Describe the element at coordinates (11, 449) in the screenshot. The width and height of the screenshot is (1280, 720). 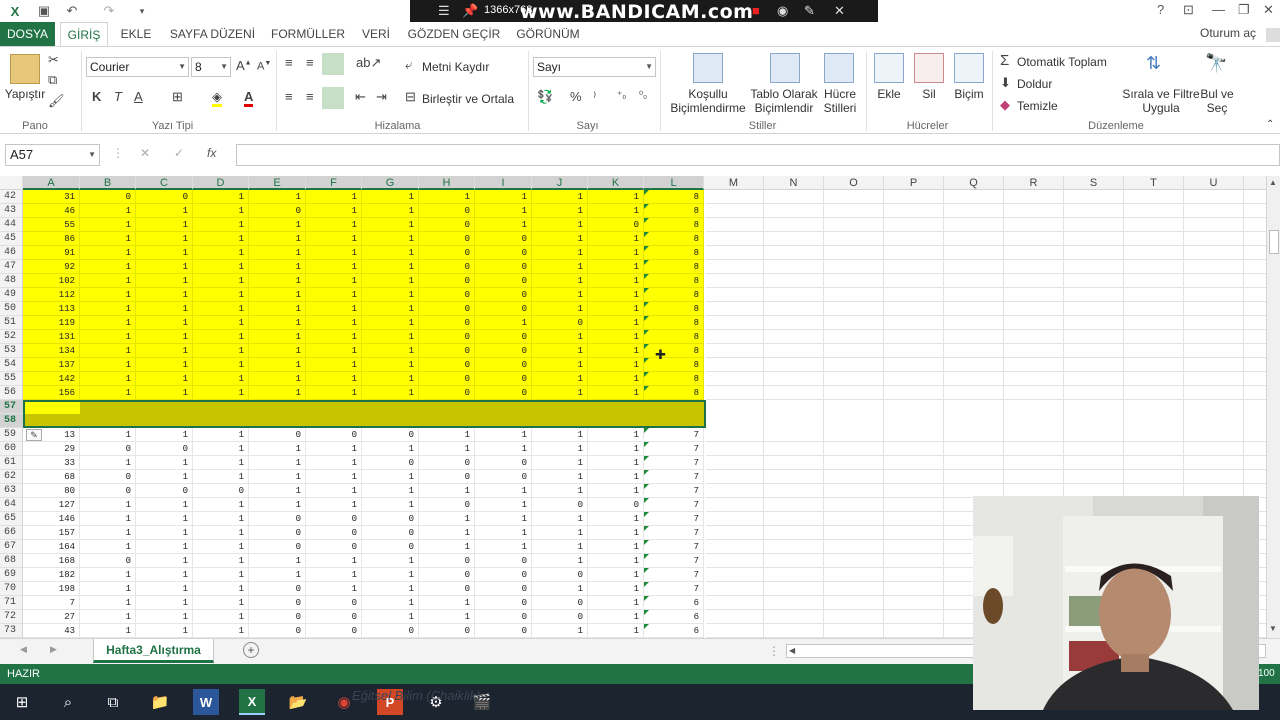
I see `row-header: 60` at that location.